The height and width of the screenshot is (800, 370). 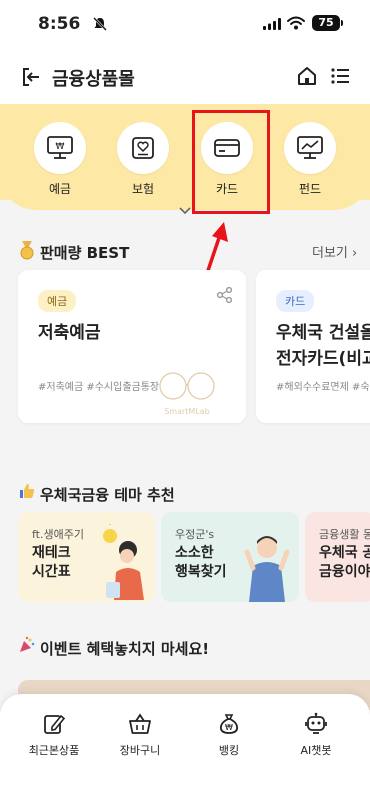 What do you see at coordinates (51, 553) in the screenshot?
I see `theme-card-title-line1: 재테크` at bounding box center [51, 553].